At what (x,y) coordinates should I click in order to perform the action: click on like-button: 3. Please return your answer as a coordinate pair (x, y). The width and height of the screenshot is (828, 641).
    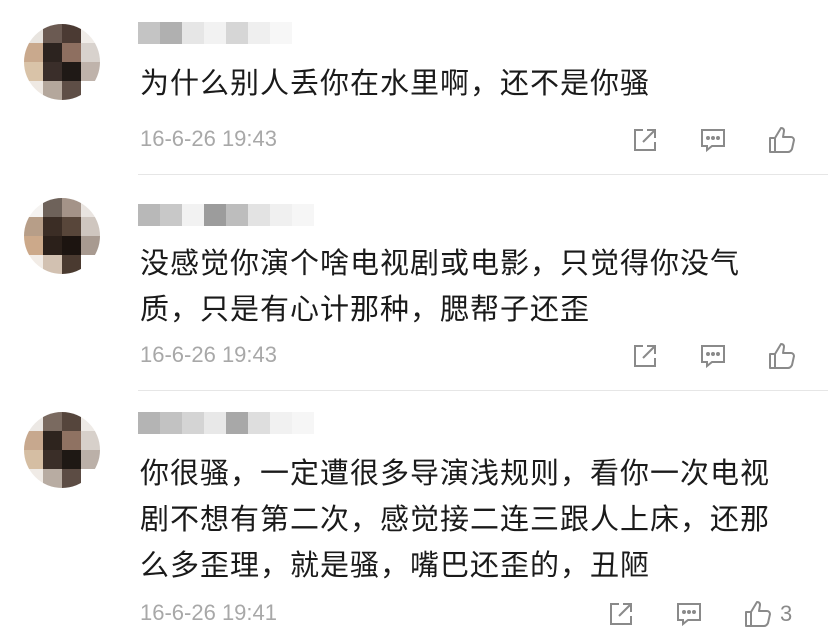
    Looking at the image, I should click on (767, 614).